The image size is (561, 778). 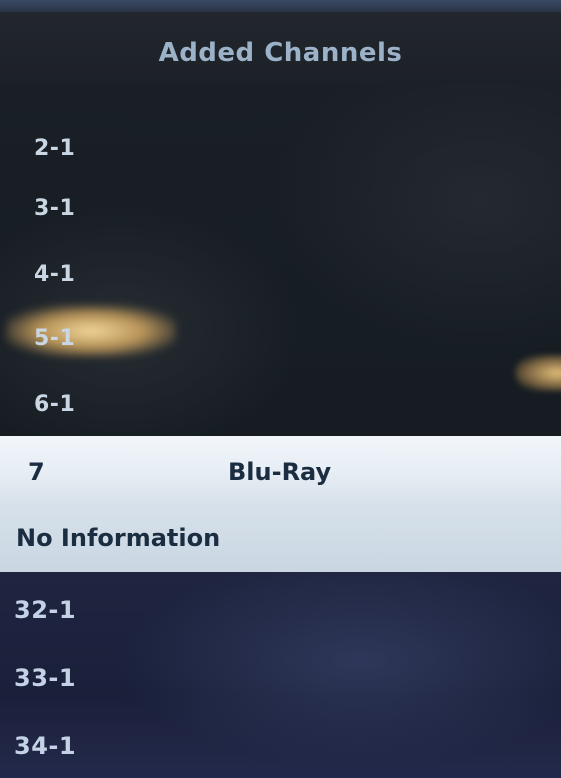 What do you see at coordinates (54, 148) in the screenshot?
I see `channel-item-2-1: 2-1` at bounding box center [54, 148].